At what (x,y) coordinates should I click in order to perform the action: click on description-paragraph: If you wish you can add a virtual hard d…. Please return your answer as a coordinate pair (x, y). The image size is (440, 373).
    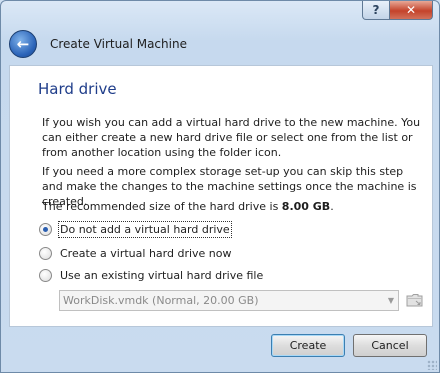
    Looking at the image, I should click on (231, 137).